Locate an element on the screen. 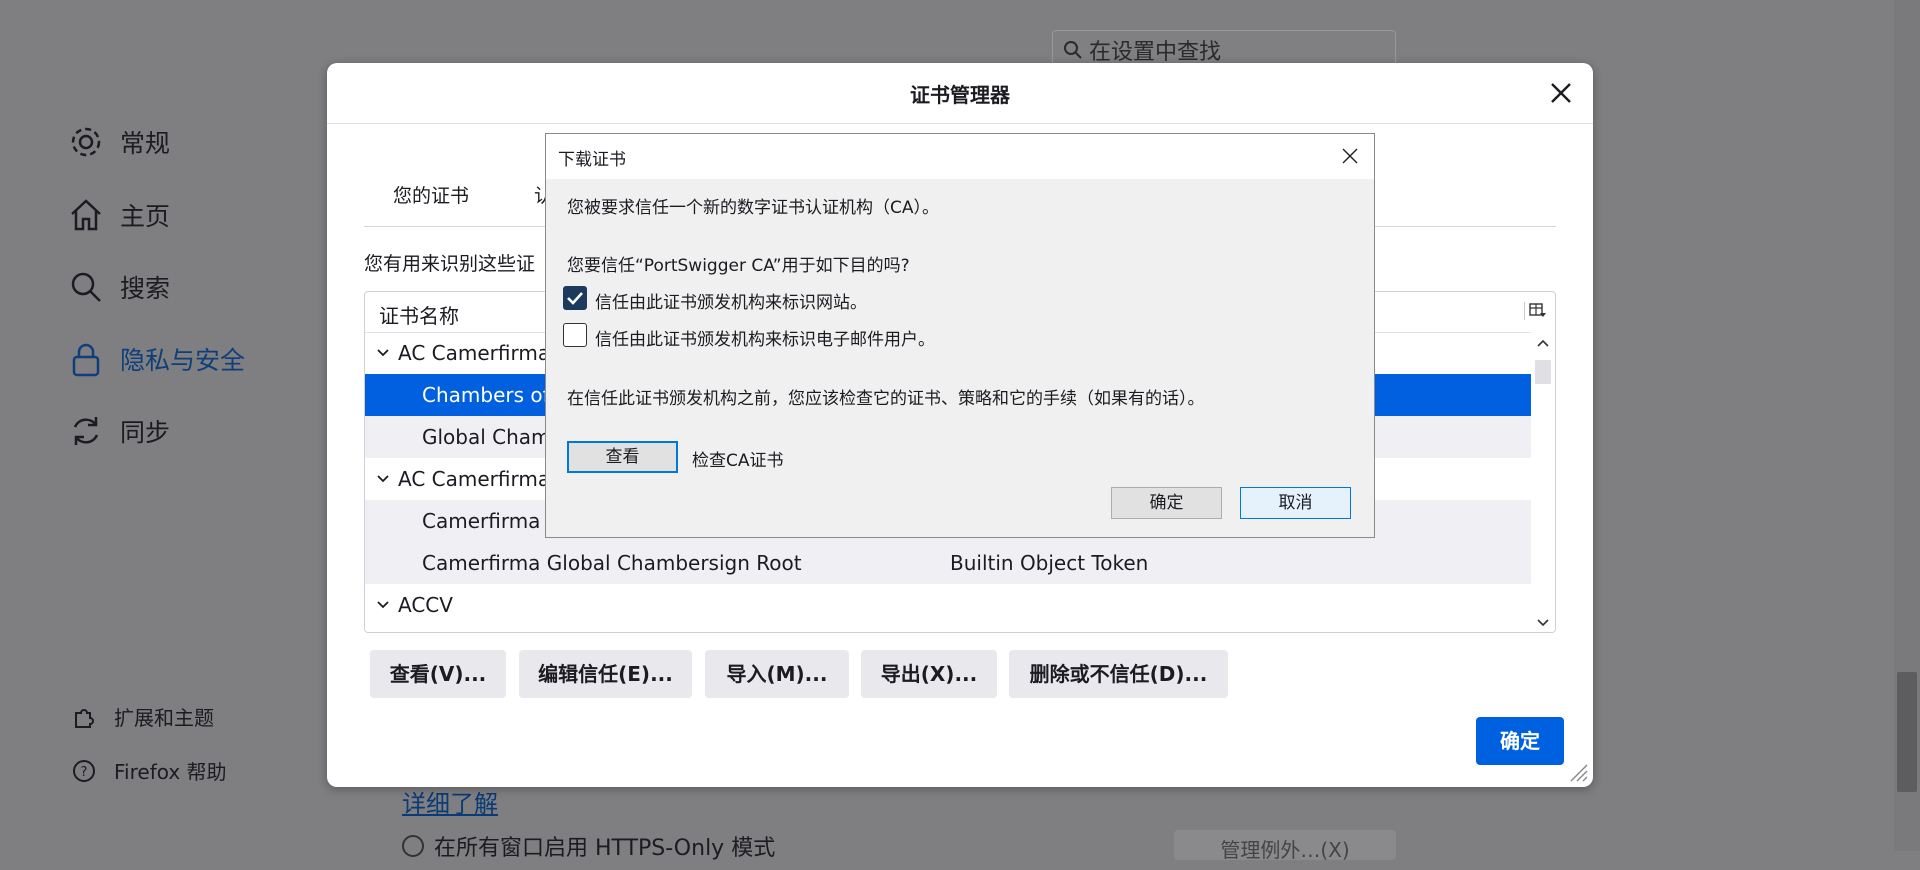 Image resolution: width=1920 pixels, height=870 pixels. nav-help-label: Firefox 帮助 is located at coordinates (170, 772).